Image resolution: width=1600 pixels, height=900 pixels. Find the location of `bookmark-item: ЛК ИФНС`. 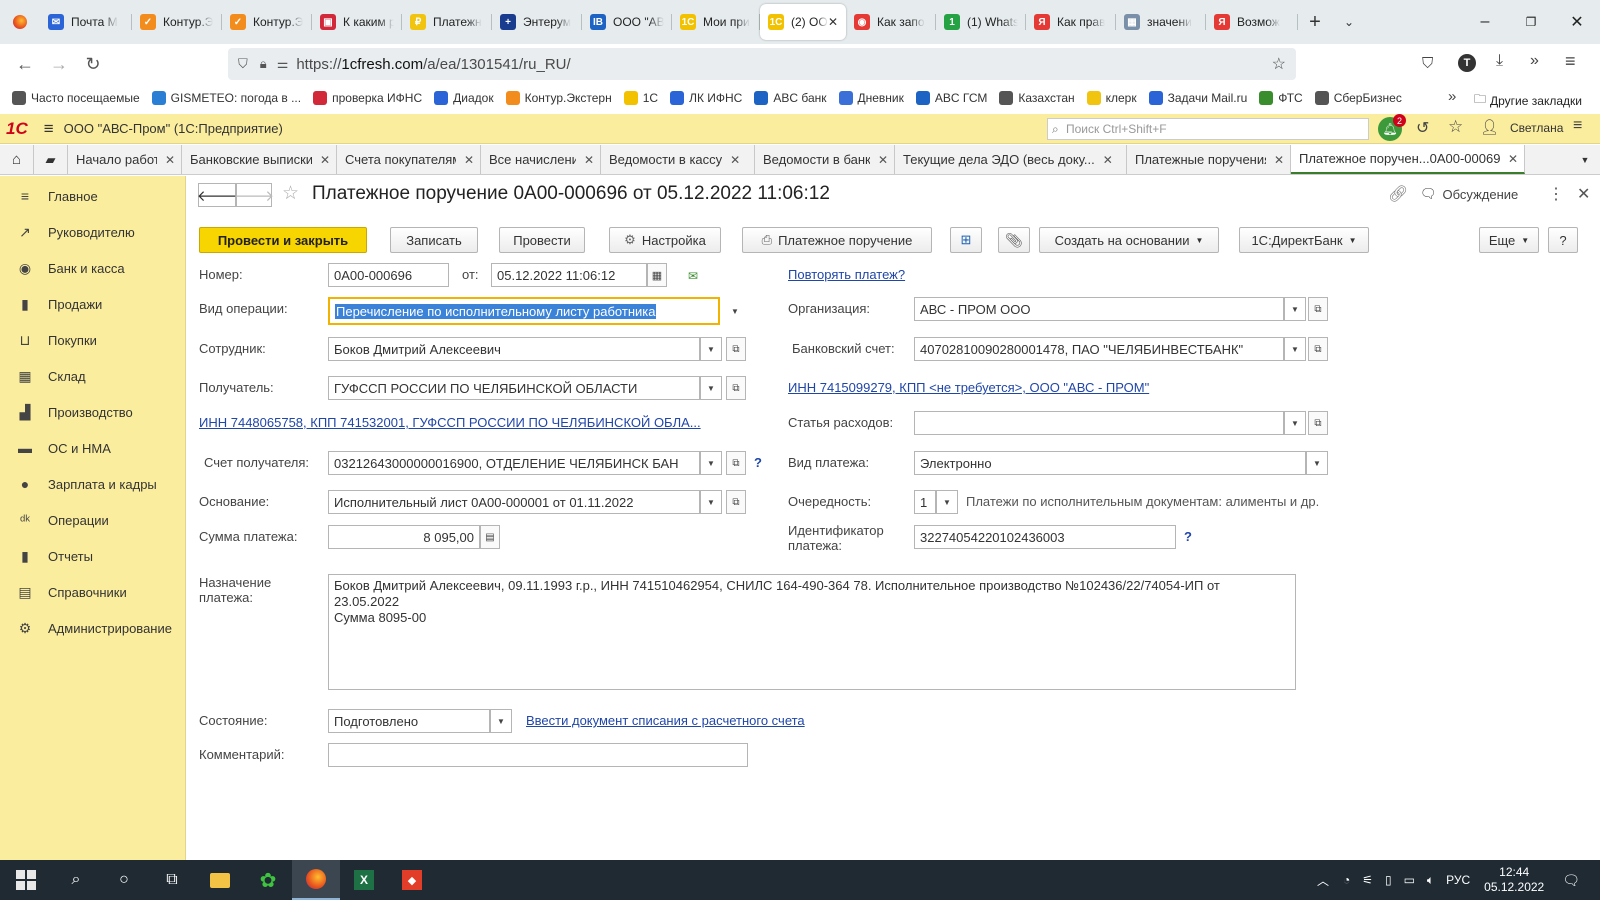

bookmark-item: ЛК ИФНС is located at coordinates (706, 98).